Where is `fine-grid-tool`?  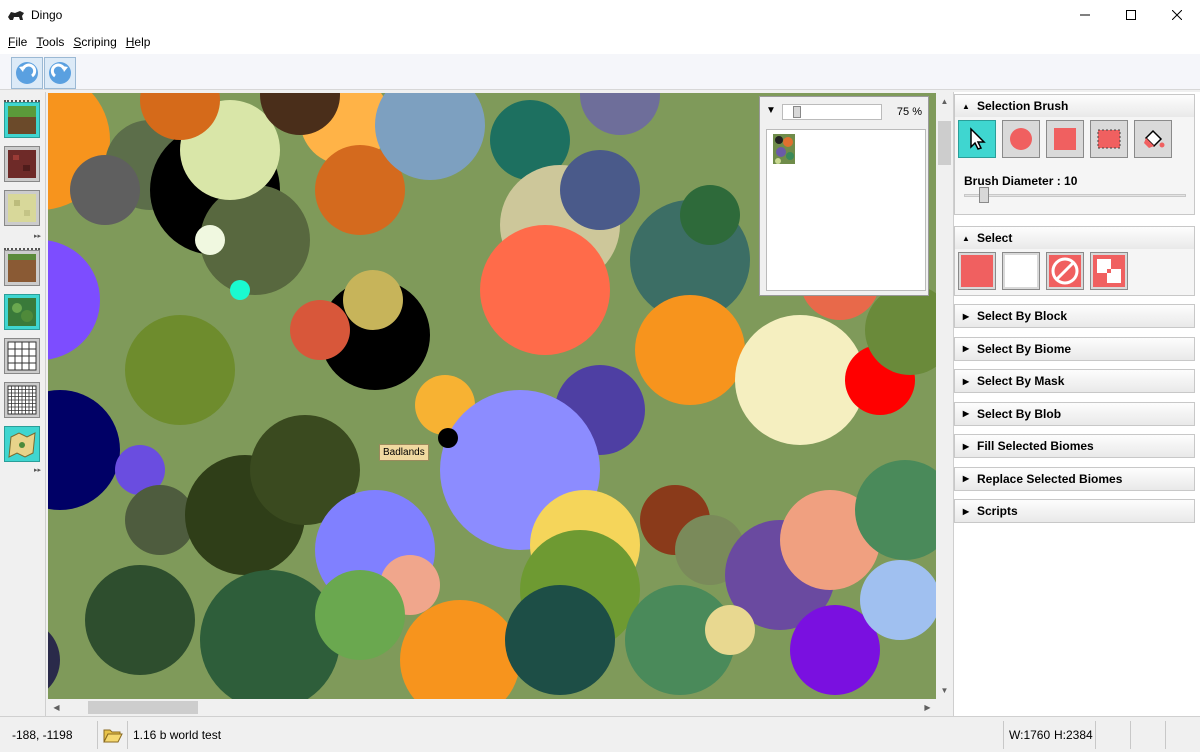 fine-grid-tool is located at coordinates (22, 400).